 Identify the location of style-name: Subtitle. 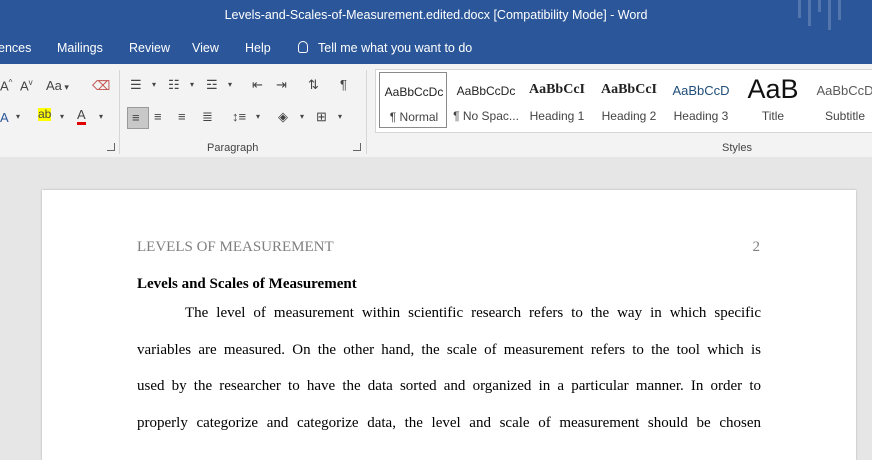
(845, 116).